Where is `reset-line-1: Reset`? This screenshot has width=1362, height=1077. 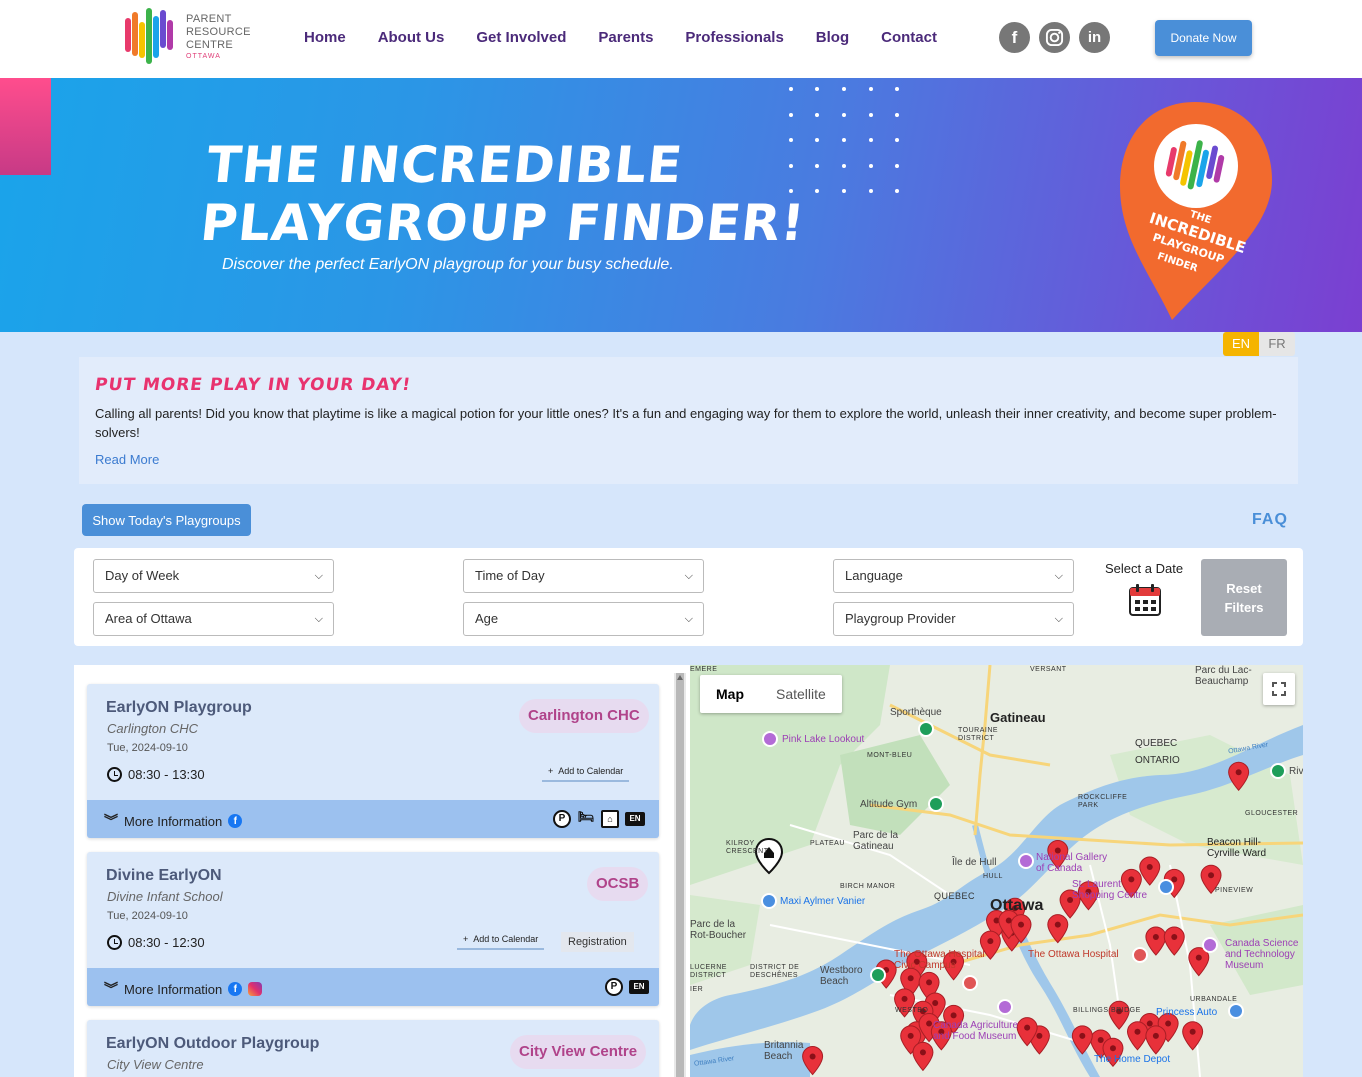 reset-line-1: Reset is located at coordinates (1244, 588).